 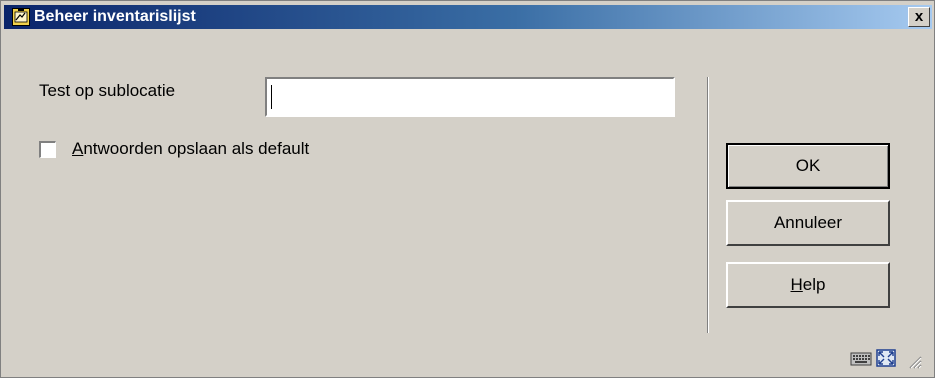 I want to click on help-accelerator: H, so click(x=796, y=284).